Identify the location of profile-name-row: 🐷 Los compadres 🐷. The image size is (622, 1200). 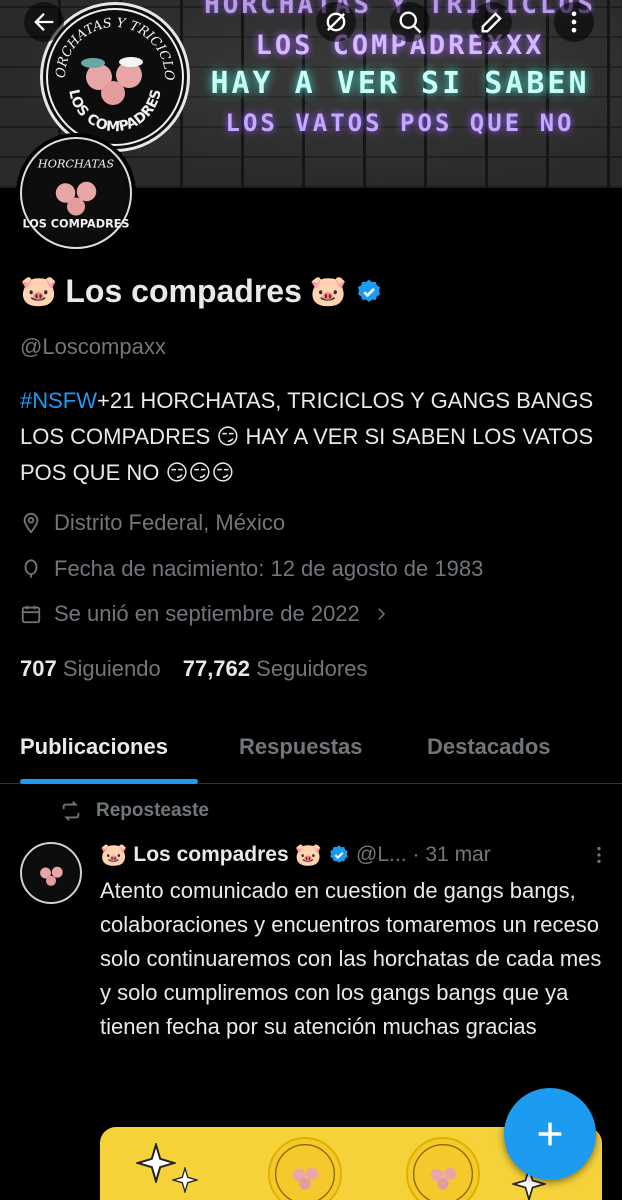
(201, 291).